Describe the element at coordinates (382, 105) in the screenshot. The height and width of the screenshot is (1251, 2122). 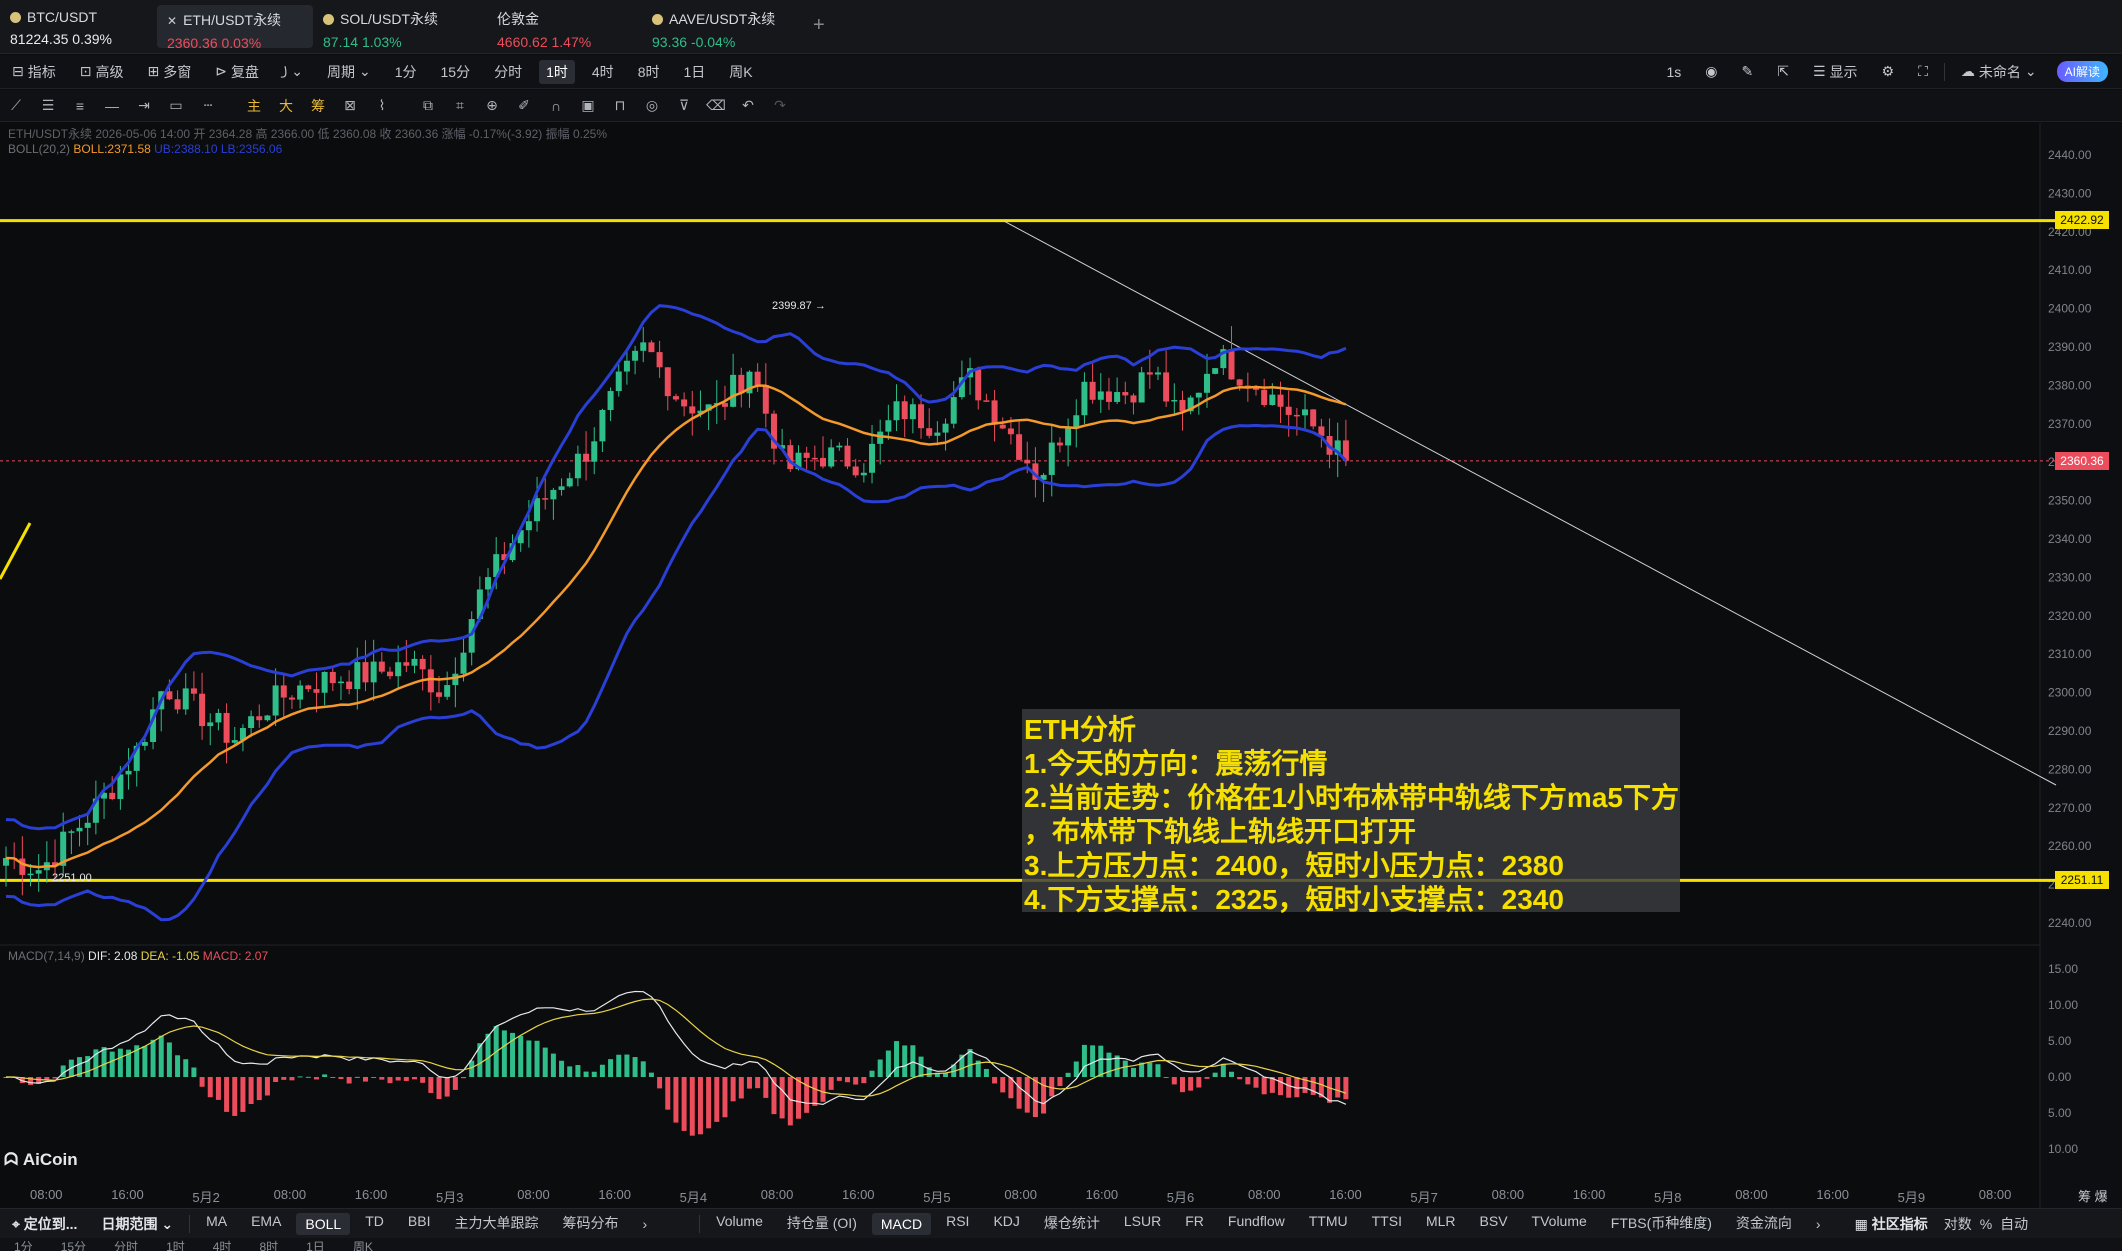
I see `brush-icon: ⌇` at that location.